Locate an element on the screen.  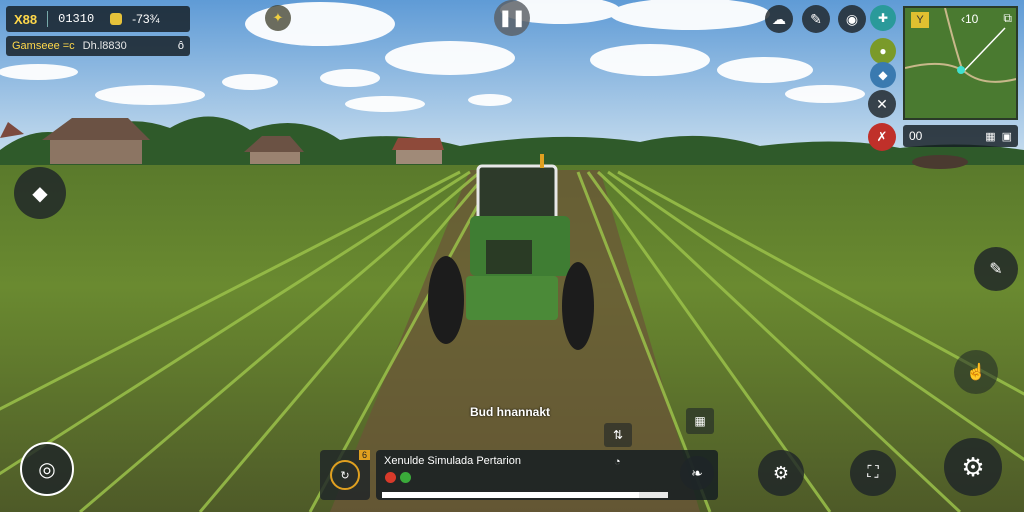
pen-icon: ✎ is located at coordinates (996, 269).